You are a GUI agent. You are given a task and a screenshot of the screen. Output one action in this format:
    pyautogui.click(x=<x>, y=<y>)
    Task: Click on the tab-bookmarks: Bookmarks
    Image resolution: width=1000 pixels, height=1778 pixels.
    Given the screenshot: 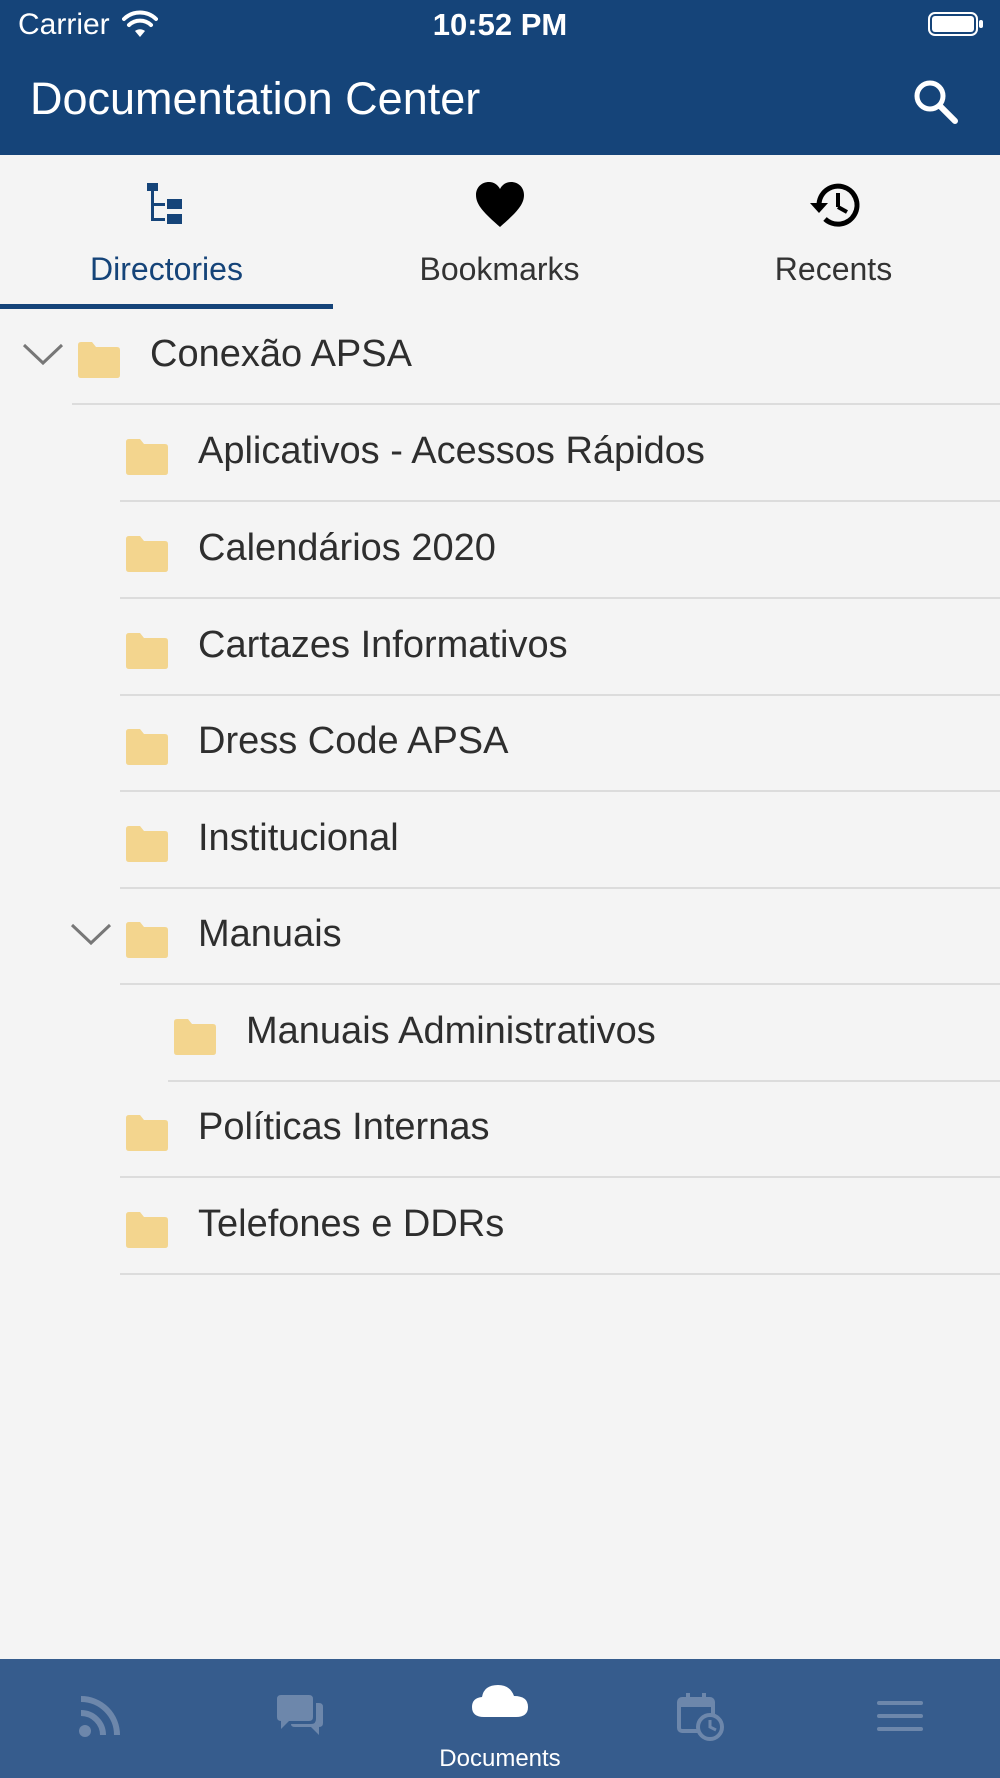 What is the action you would take?
    pyautogui.click(x=499, y=232)
    